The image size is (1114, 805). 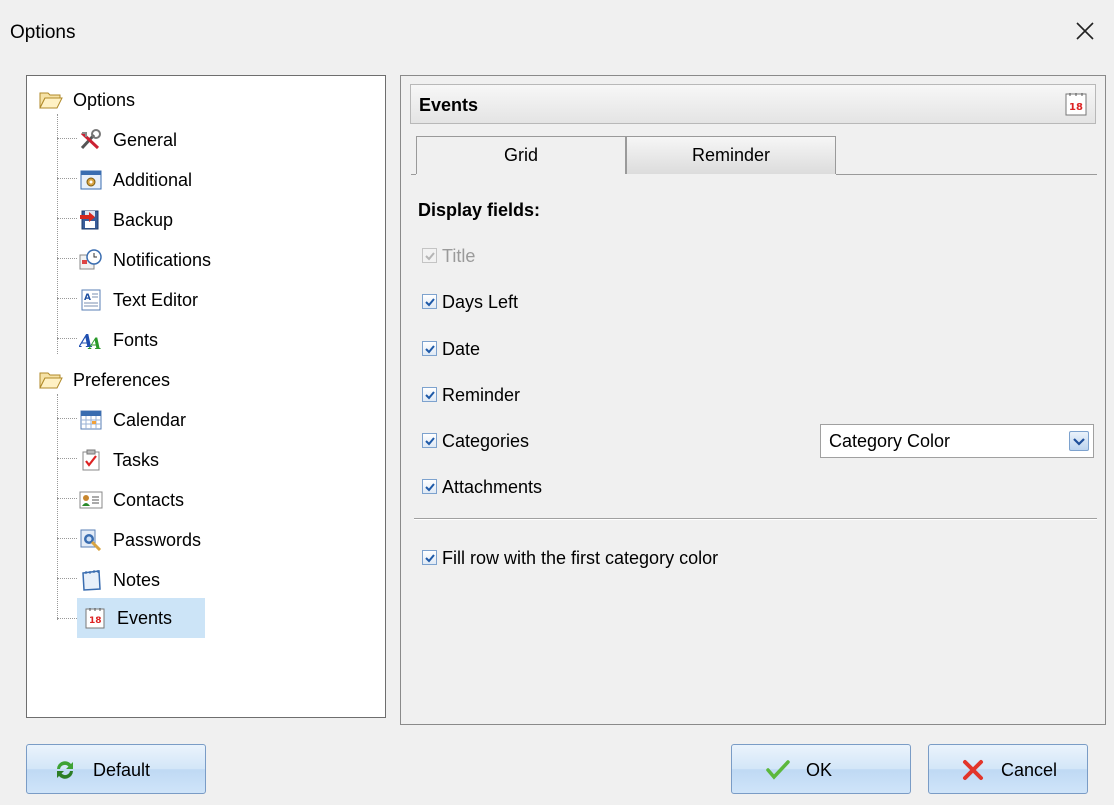 I want to click on tree-group-options: Options, so click(x=129, y=100).